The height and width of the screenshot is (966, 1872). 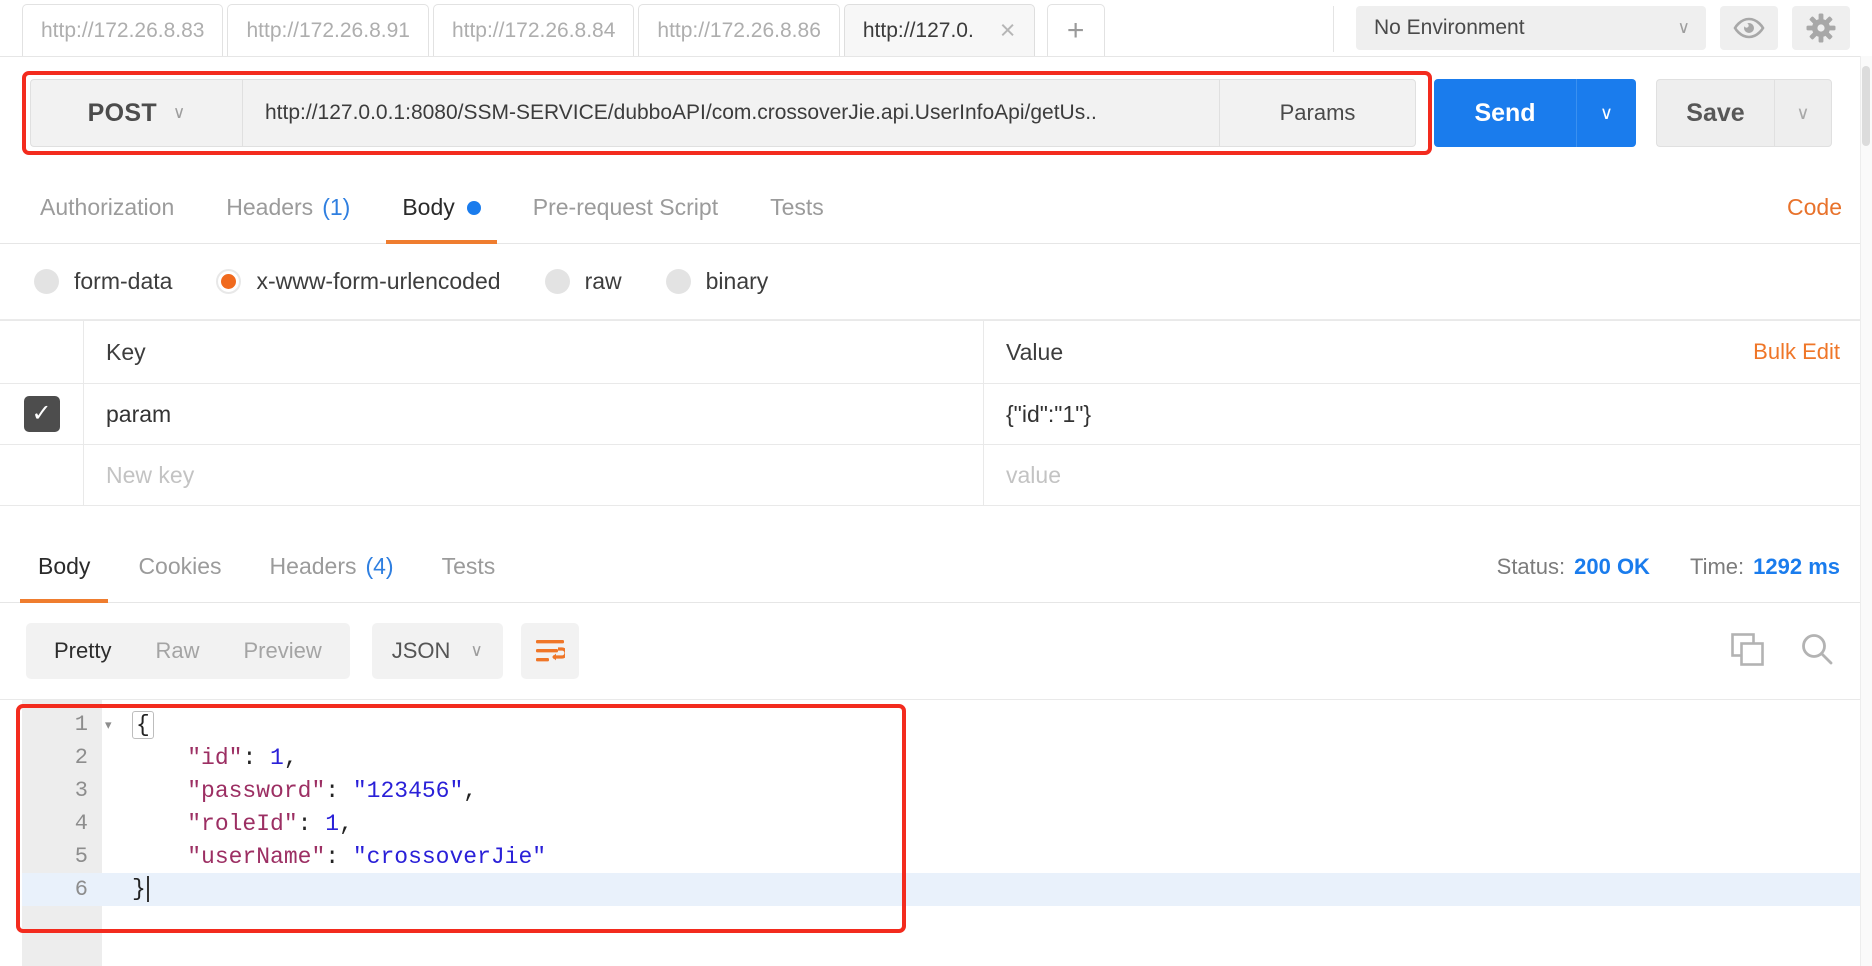 I want to click on request-tab-label: http://172.26.8.84, so click(x=533, y=30).